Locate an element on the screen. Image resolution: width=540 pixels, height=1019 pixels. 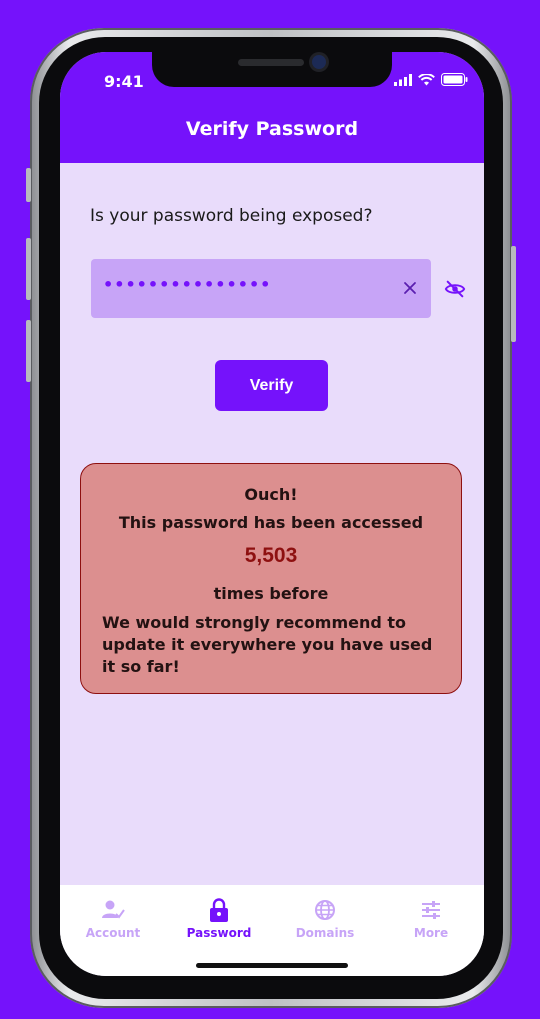
speaker-grille is located at coordinates (271, 62).